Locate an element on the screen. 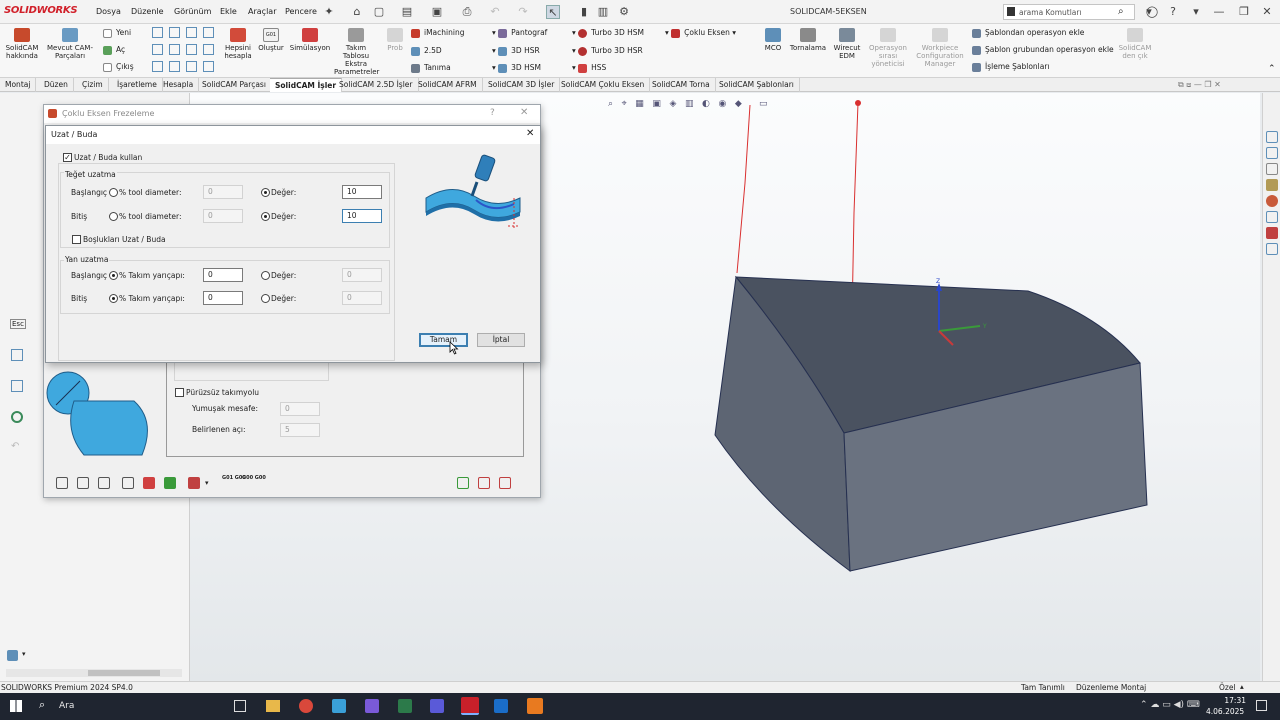 The width and height of the screenshot is (1280, 720). exit-button: Çıkış is located at coordinates (118, 67).